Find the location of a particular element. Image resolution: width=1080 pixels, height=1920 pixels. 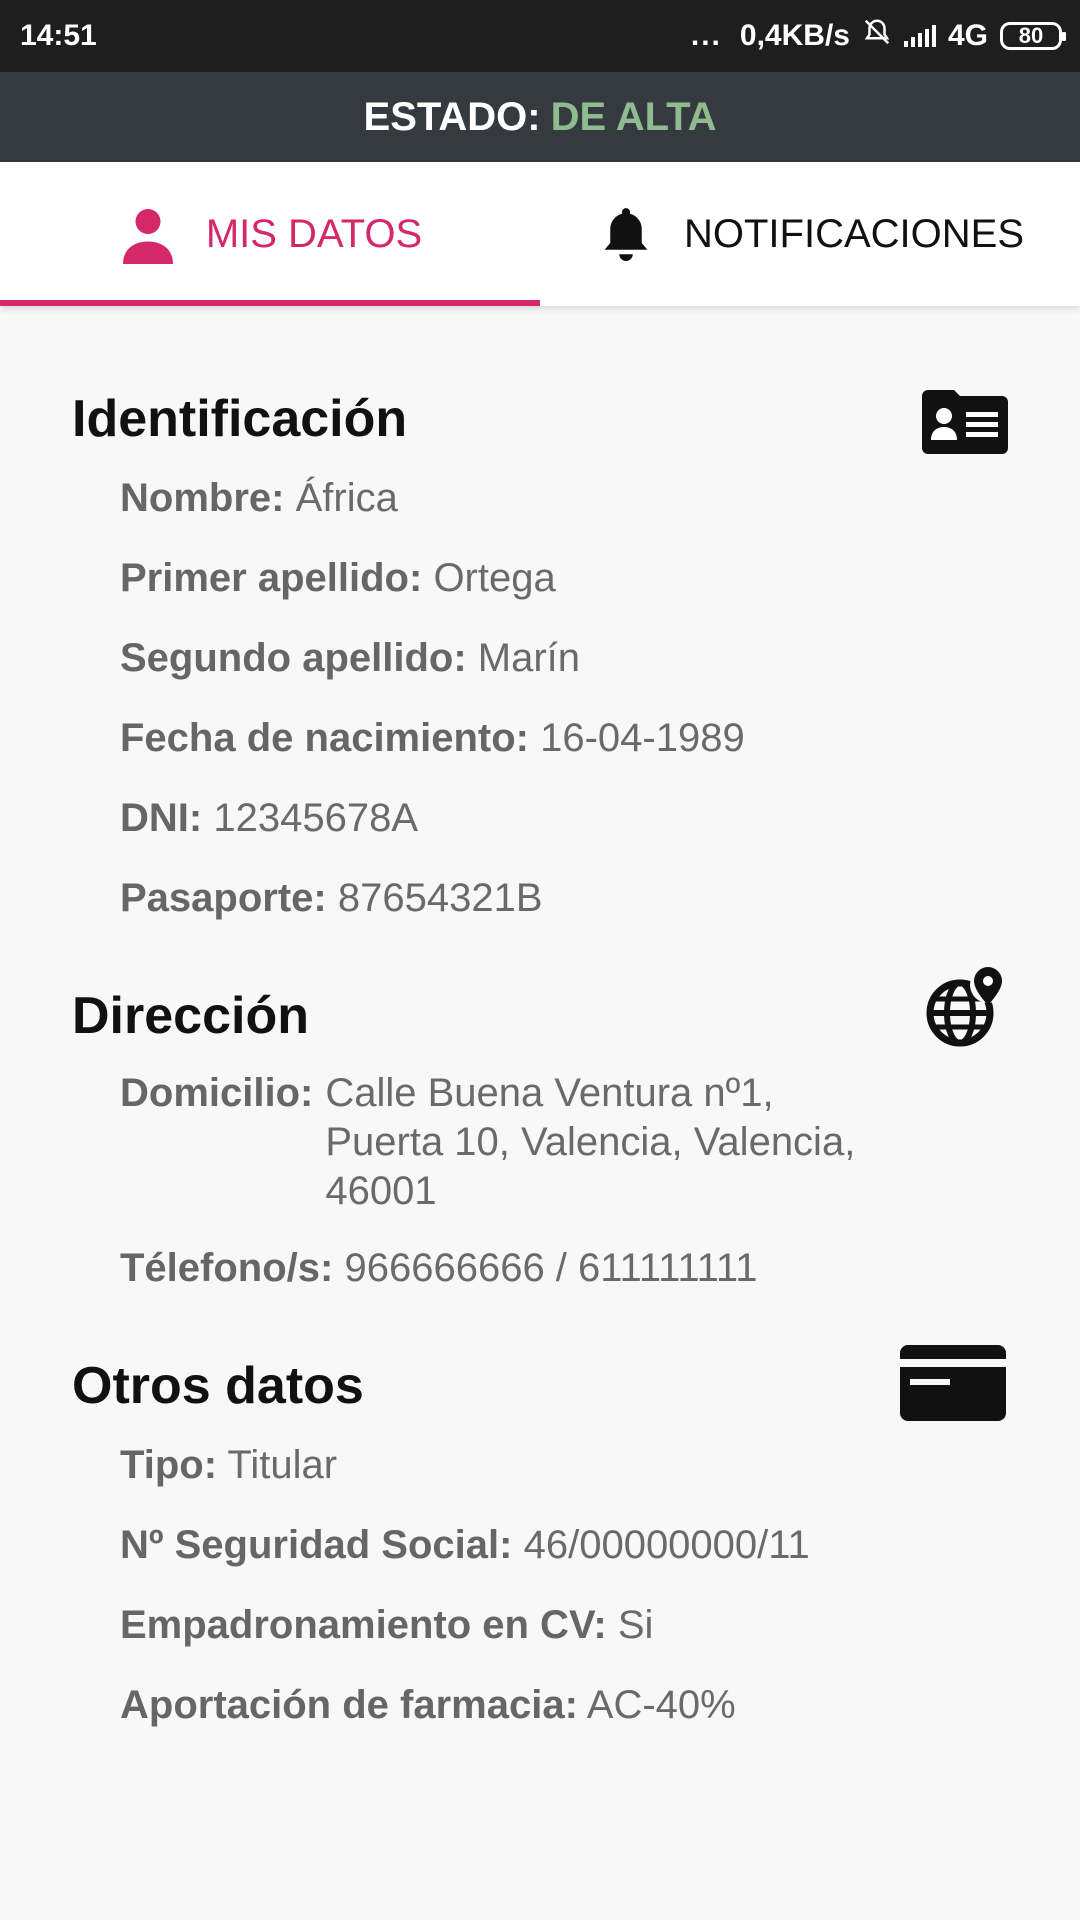

network-type: 4G is located at coordinates (967, 35).